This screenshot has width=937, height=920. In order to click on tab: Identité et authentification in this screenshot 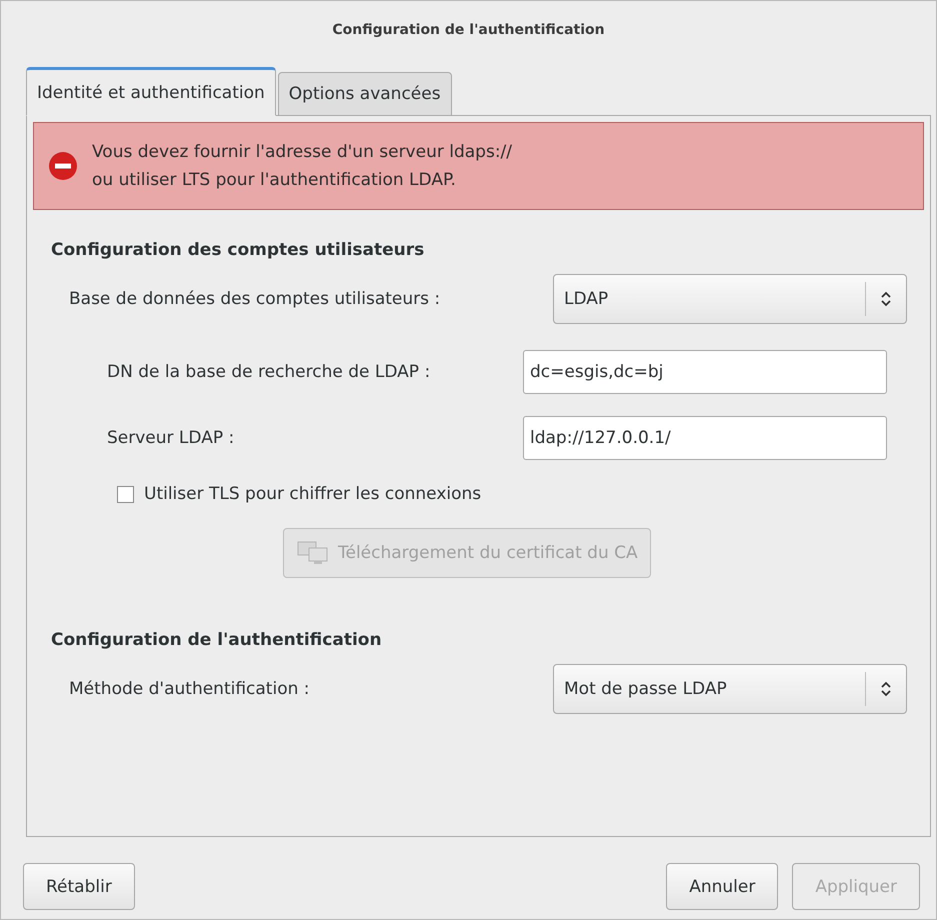, I will do `click(151, 91)`.